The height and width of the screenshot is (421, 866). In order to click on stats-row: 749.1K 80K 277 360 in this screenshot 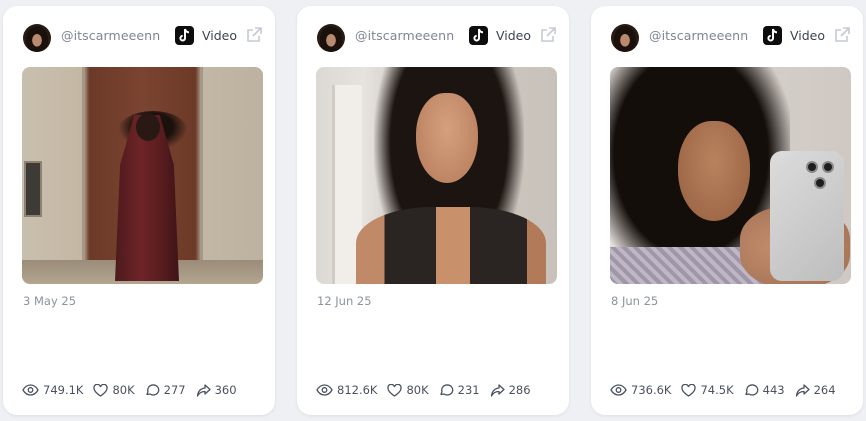, I will do `click(134, 390)`.